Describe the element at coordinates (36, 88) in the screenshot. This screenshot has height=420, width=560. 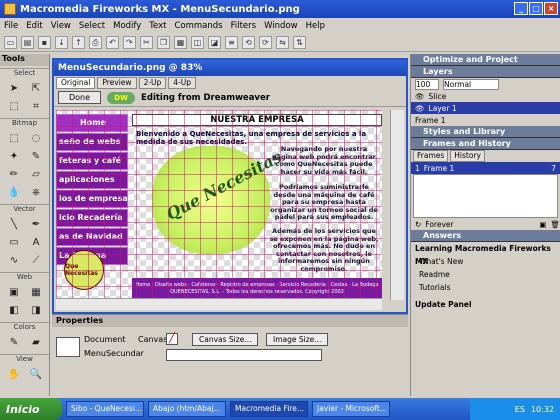
I see `subselect-tool-icon: ⇱` at that location.